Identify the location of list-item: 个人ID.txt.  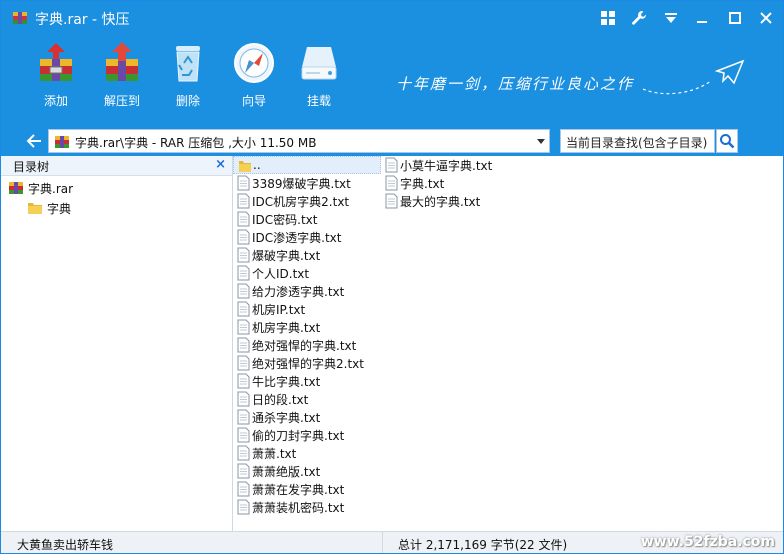
(307, 273).